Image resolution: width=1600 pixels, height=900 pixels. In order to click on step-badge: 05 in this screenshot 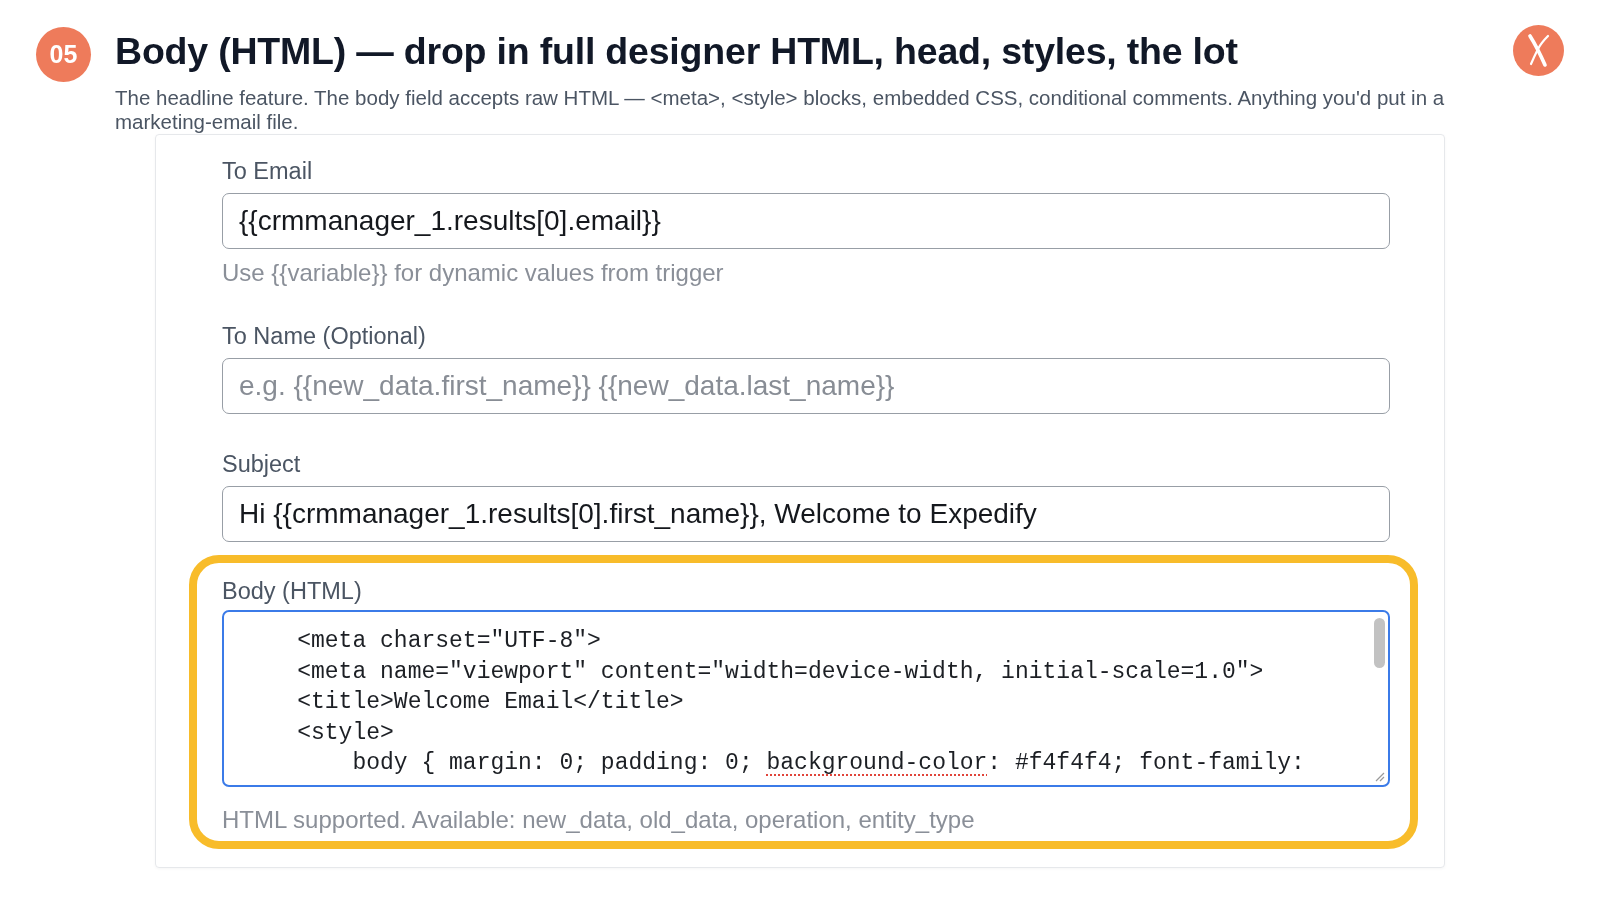, I will do `click(63, 54)`.